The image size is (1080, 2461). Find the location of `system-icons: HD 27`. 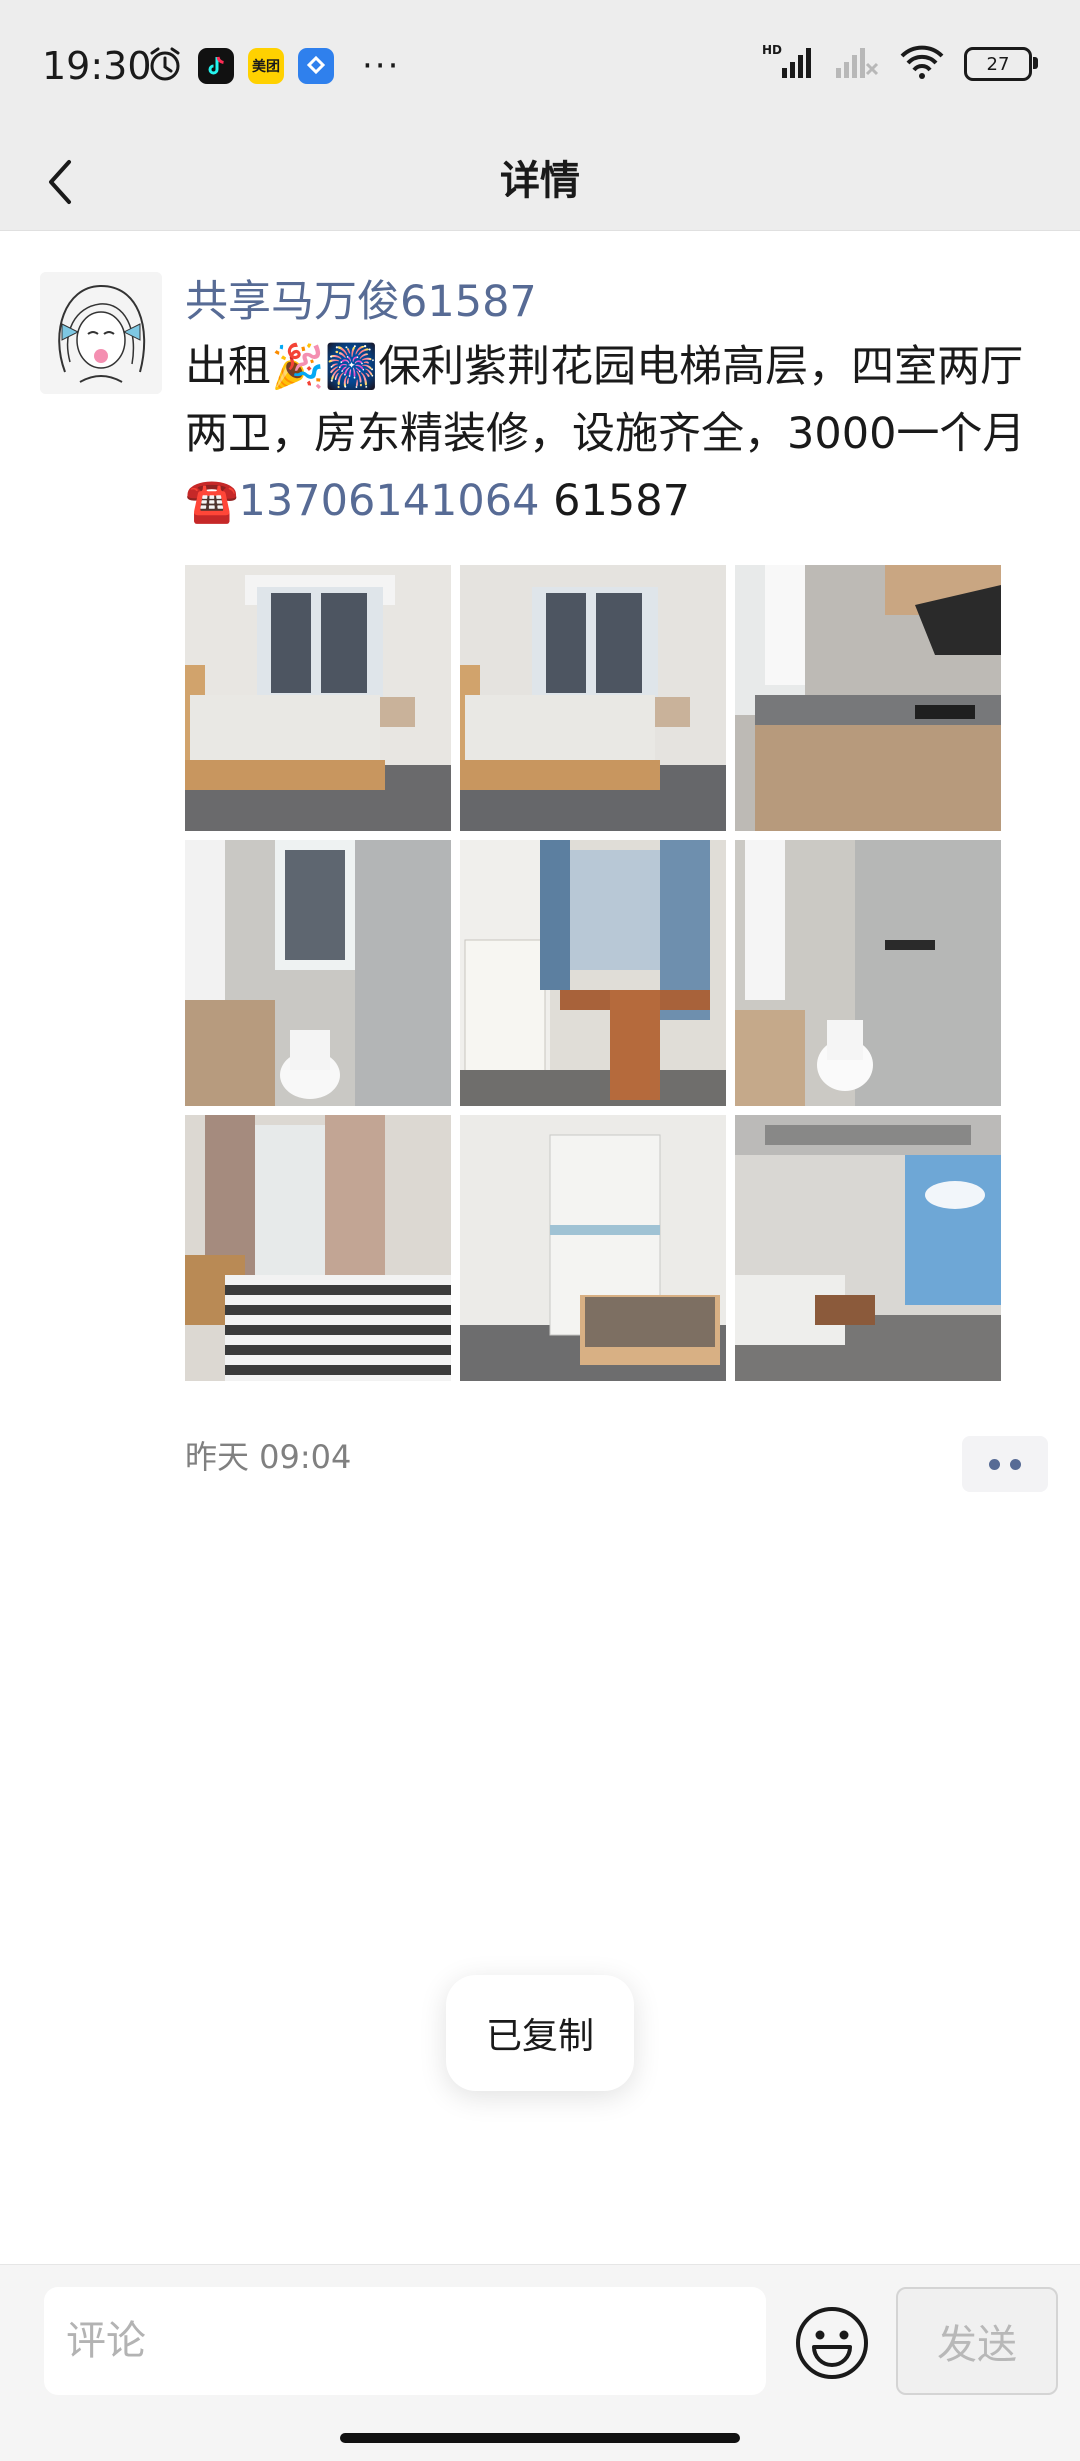

system-icons: HD 27 is located at coordinates (900, 64).